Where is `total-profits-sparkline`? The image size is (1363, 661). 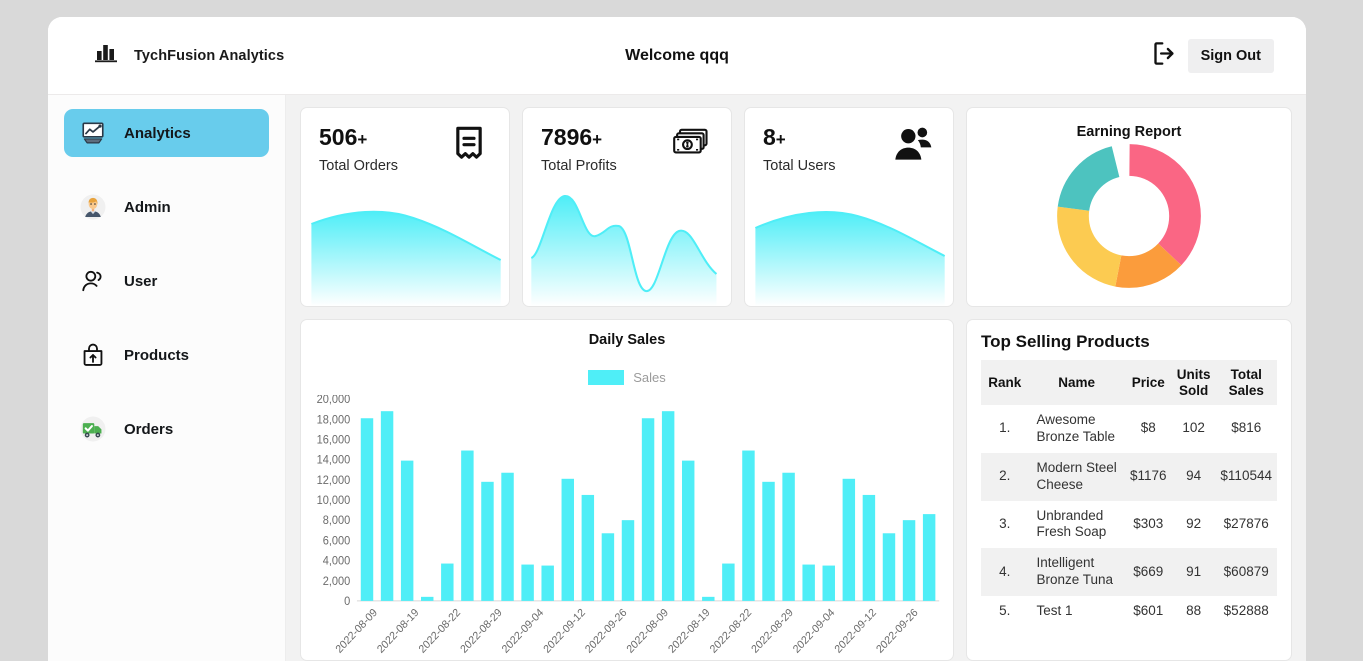
total-profits-sparkline is located at coordinates (627, 247).